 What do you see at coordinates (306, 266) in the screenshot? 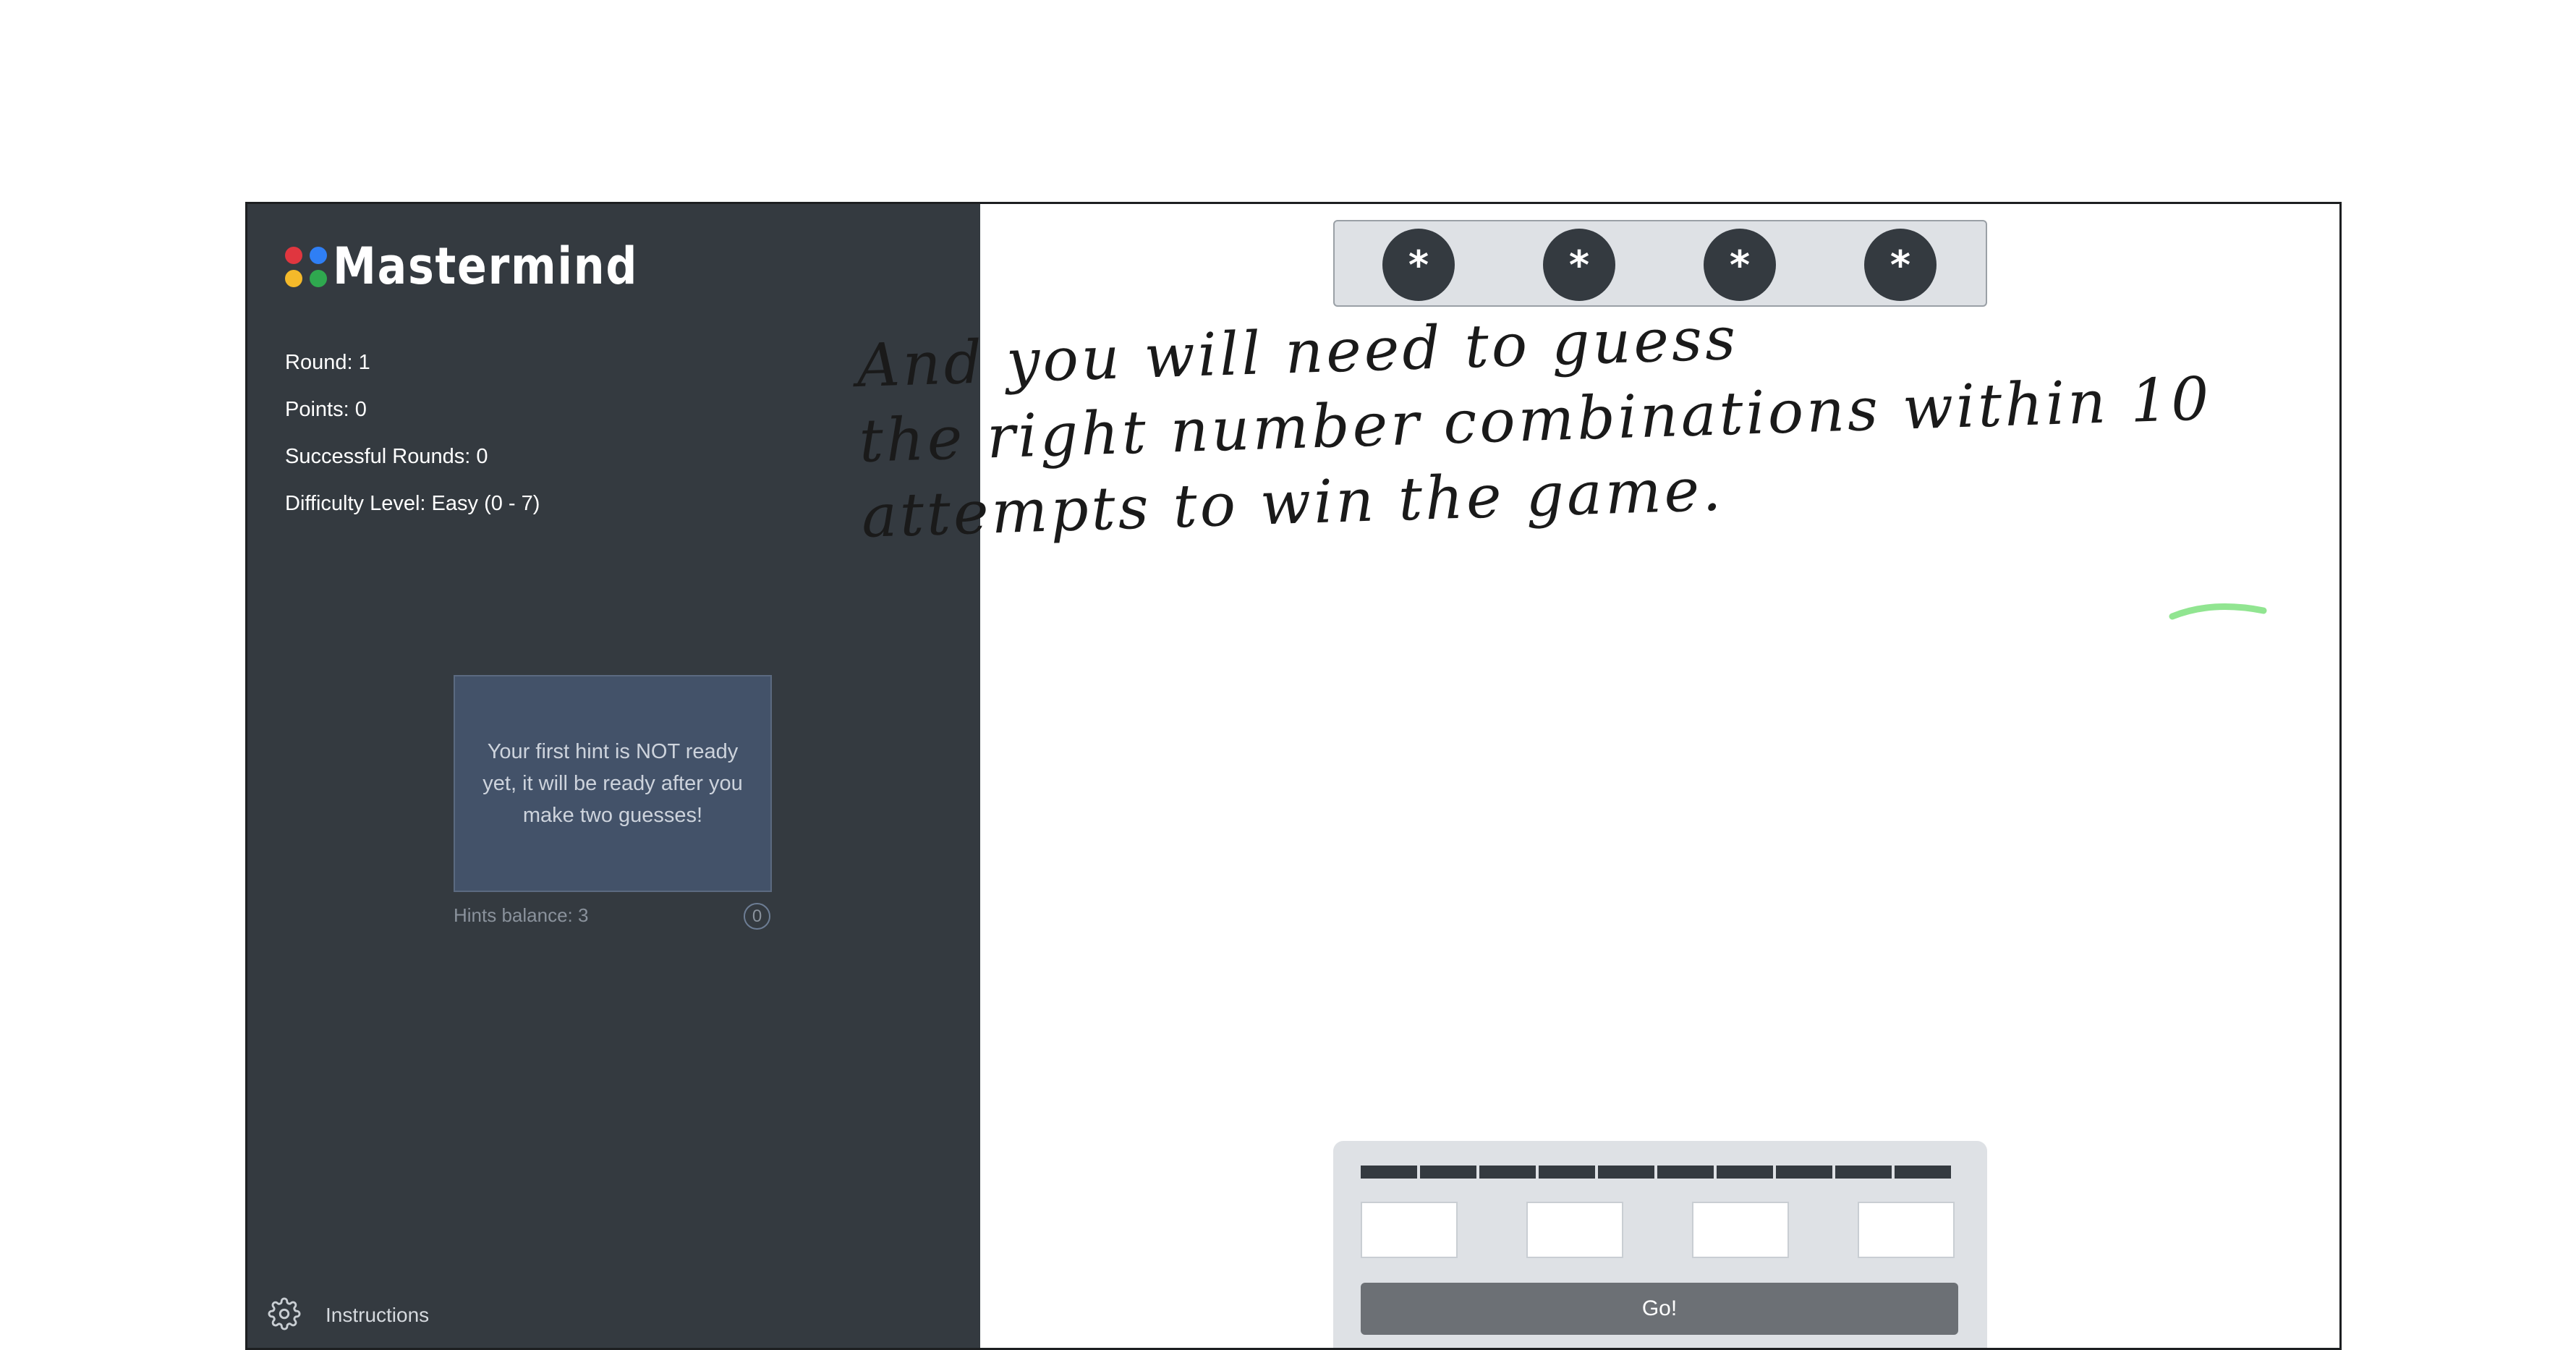
I see `logo-dots-icon` at bounding box center [306, 266].